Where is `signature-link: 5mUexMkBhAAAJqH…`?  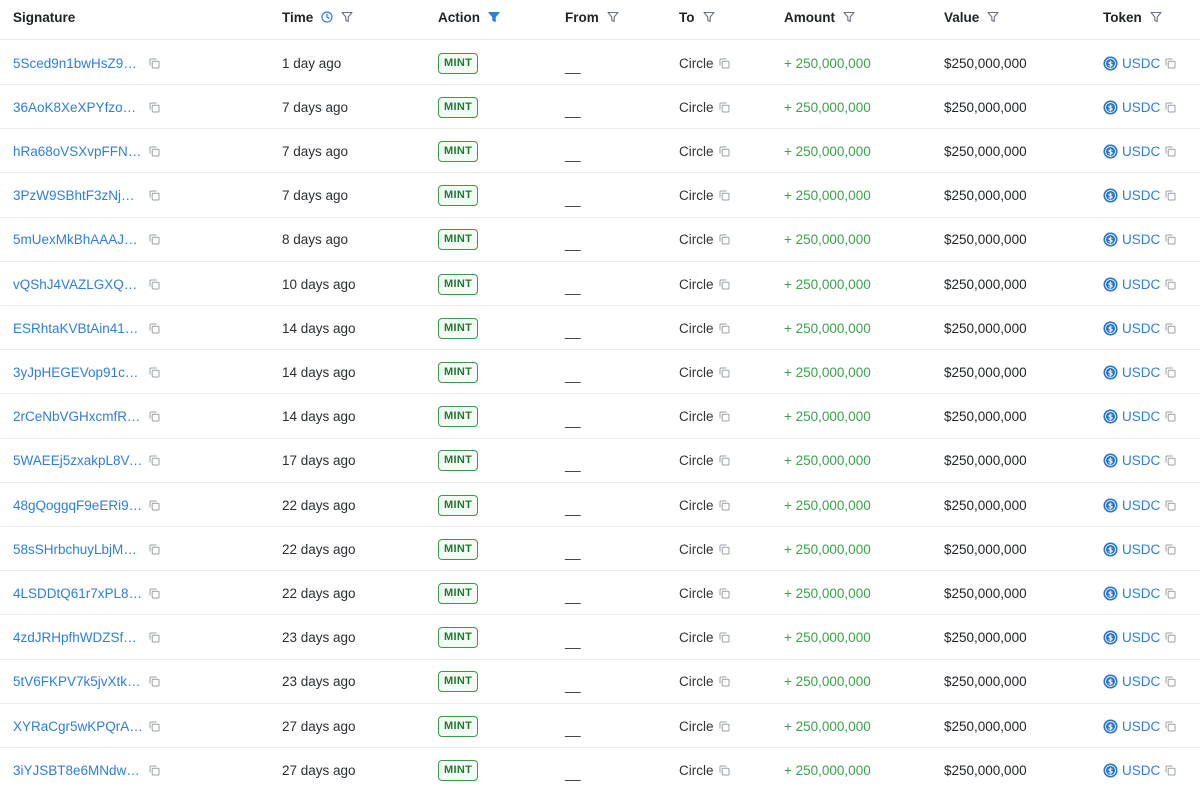
signature-link: 5mUexMkBhAAAJqH… is located at coordinates (78, 239).